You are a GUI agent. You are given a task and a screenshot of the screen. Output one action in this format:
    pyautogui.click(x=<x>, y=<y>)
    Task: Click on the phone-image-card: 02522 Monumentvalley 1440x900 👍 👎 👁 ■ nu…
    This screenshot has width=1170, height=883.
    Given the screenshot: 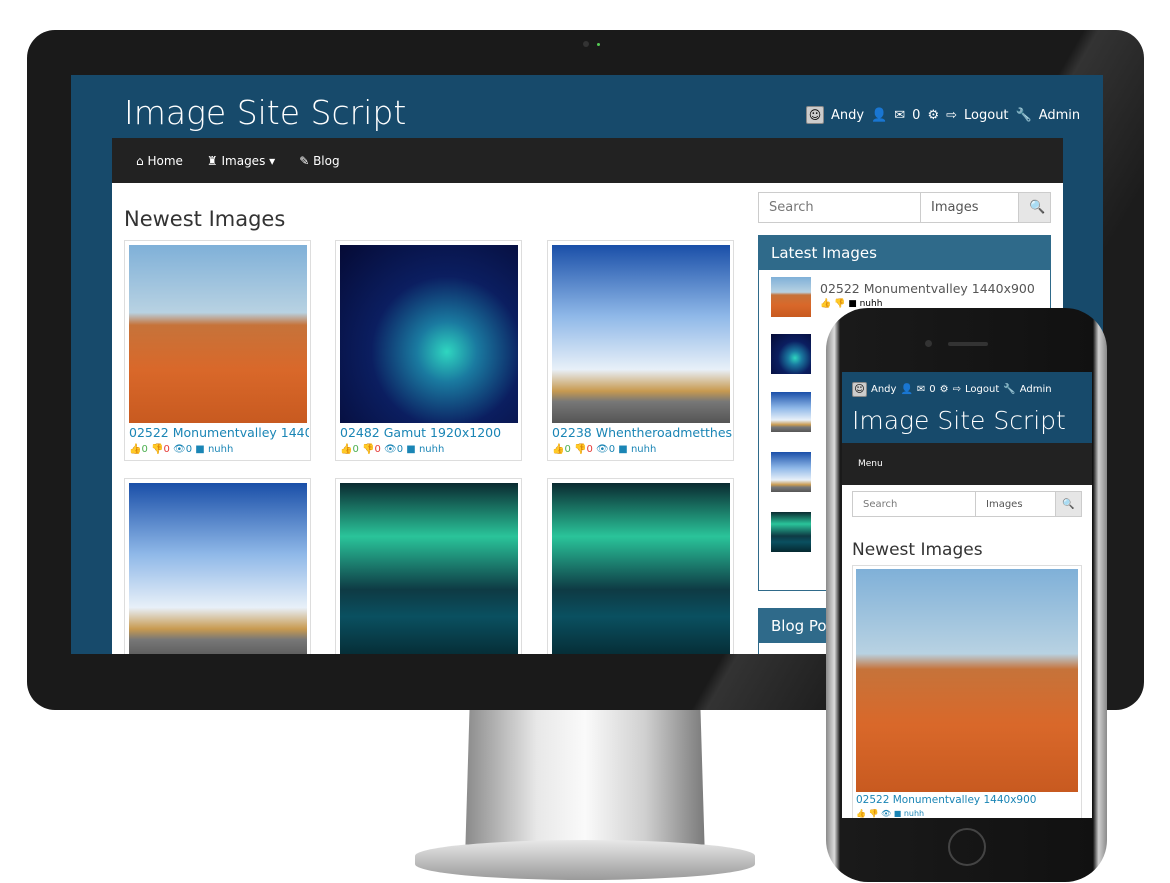 What is the action you would take?
    pyautogui.click(x=967, y=691)
    